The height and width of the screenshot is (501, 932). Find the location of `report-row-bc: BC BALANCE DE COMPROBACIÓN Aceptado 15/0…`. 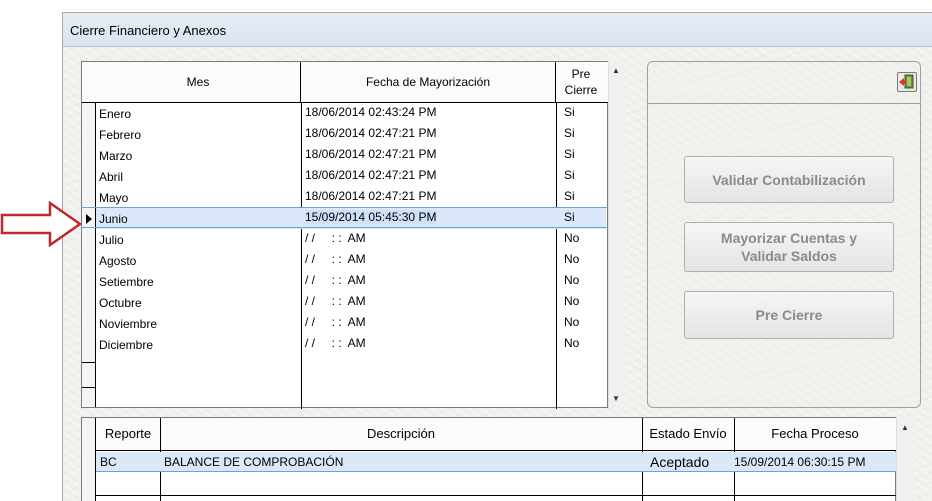

report-row-bc: BC BALANCE DE COMPROBACIÓN Aceptado 15/0… is located at coordinates (496, 462).